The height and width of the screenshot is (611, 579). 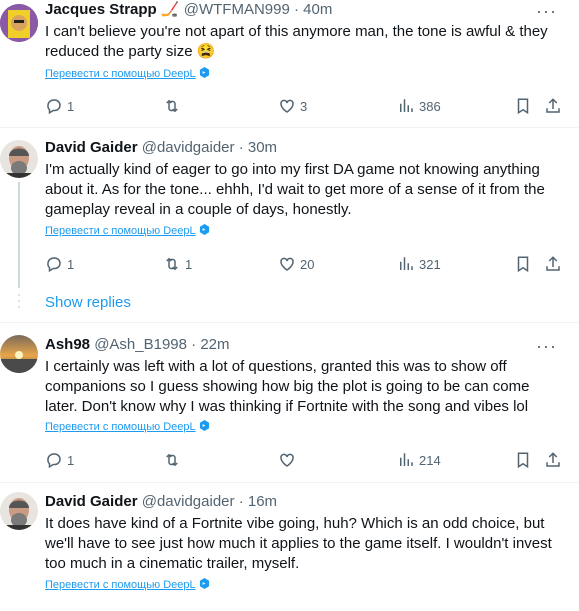 I want to click on views-count: 386, so click(x=430, y=106).